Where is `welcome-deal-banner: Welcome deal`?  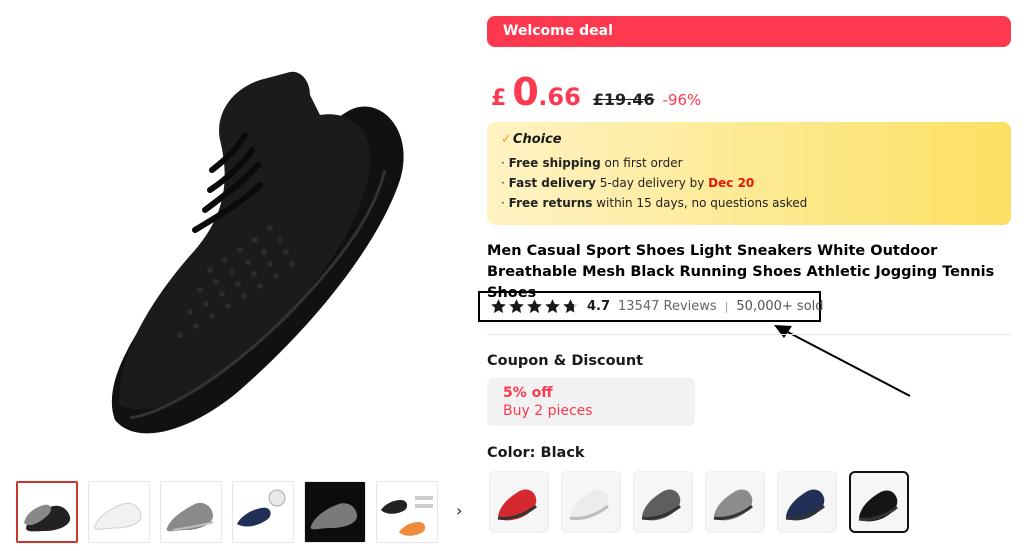 welcome-deal-banner: Welcome deal is located at coordinates (749, 31).